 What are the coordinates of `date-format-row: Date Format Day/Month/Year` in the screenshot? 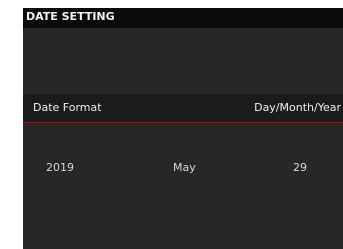 It's located at (183, 108).